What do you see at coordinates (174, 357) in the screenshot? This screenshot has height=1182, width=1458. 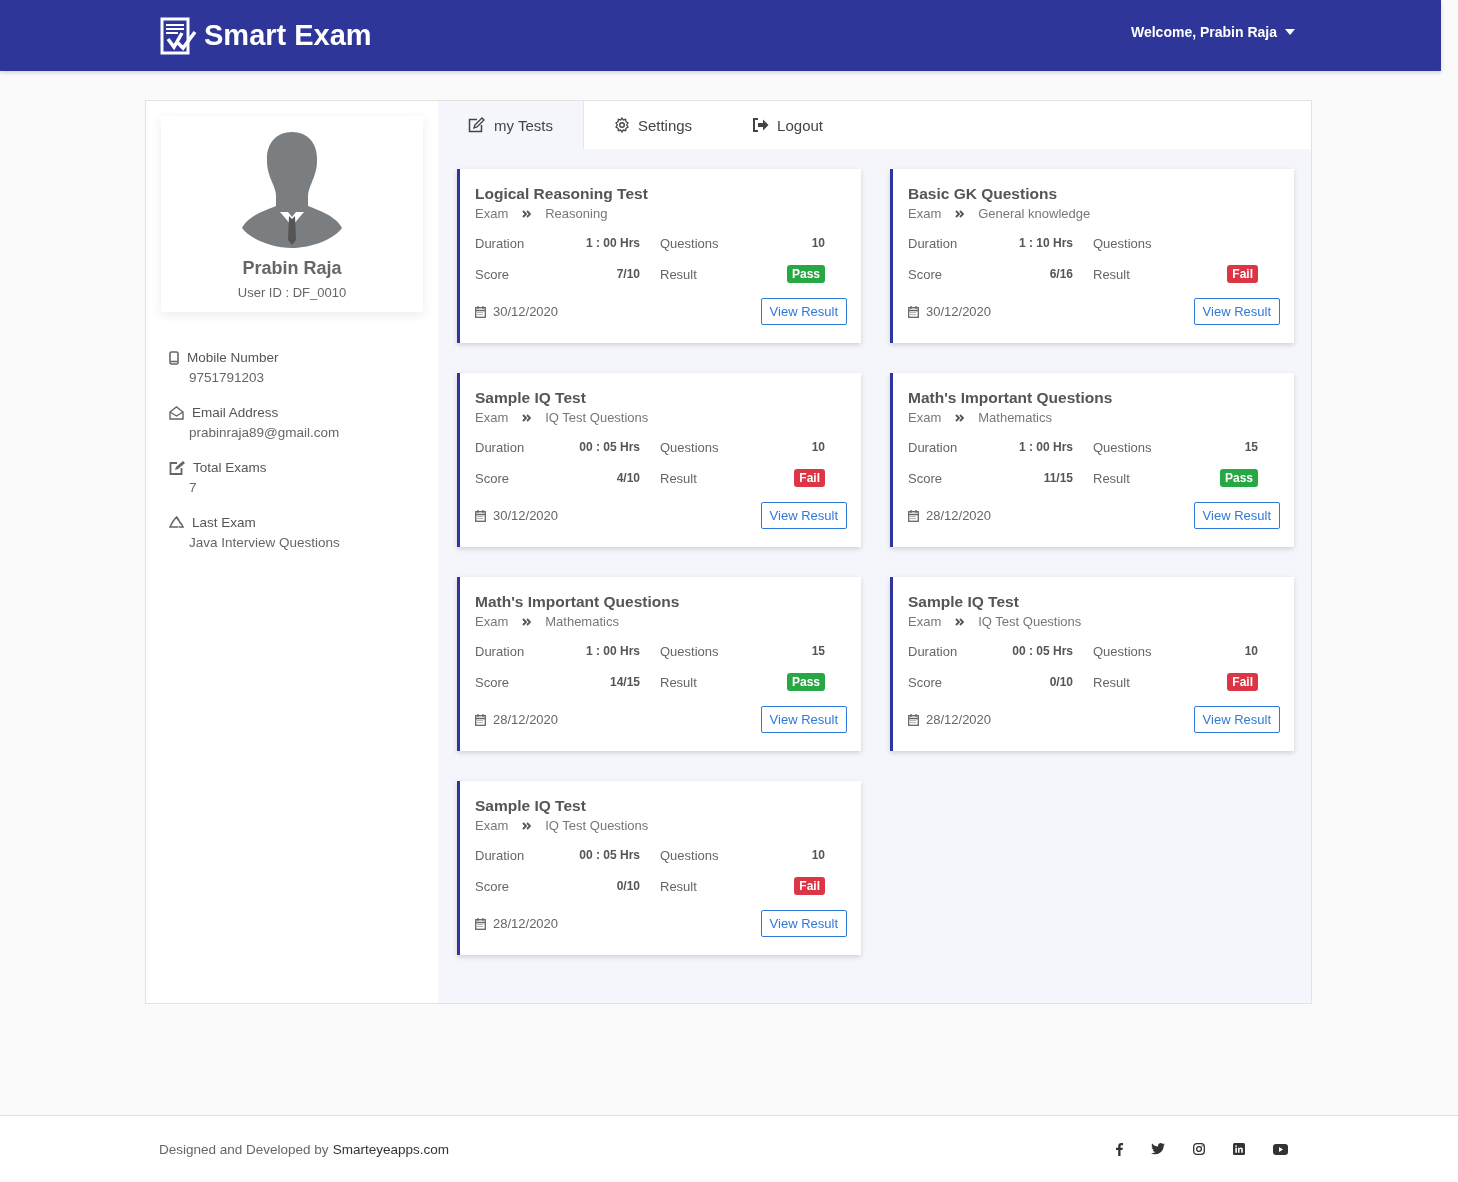 I see `phone-icon` at bounding box center [174, 357].